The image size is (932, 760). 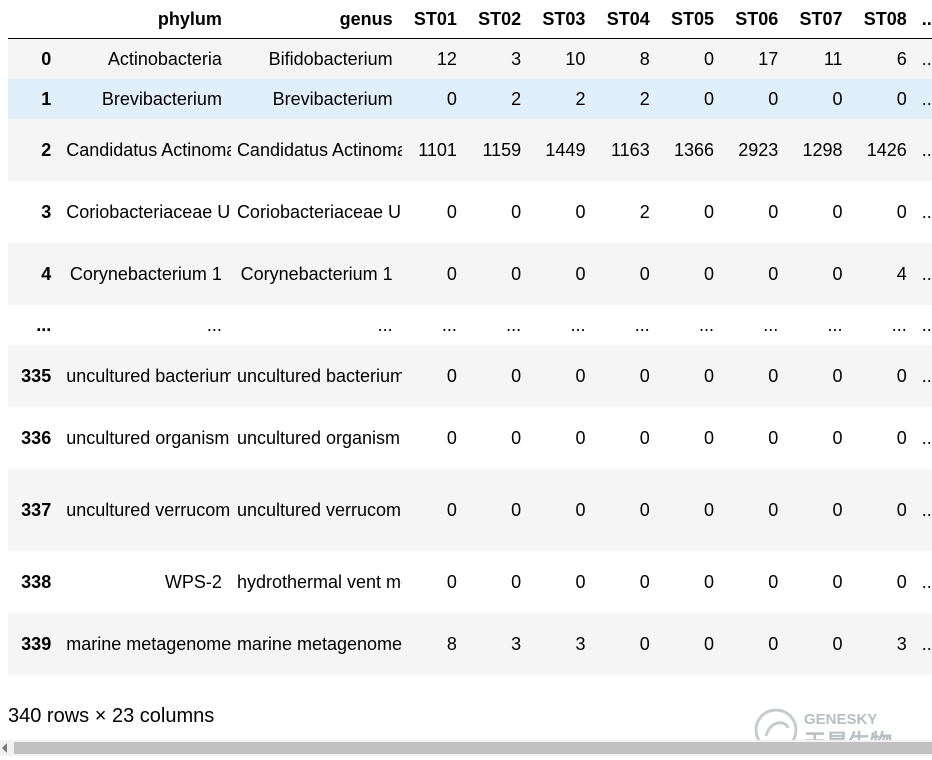 I want to click on row-index: 4, so click(x=46, y=273).